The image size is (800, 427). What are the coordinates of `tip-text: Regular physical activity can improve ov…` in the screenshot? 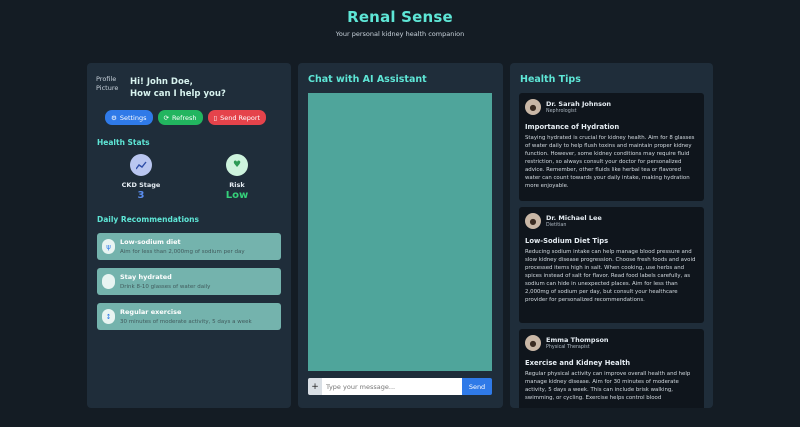 It's located at (608, 386).